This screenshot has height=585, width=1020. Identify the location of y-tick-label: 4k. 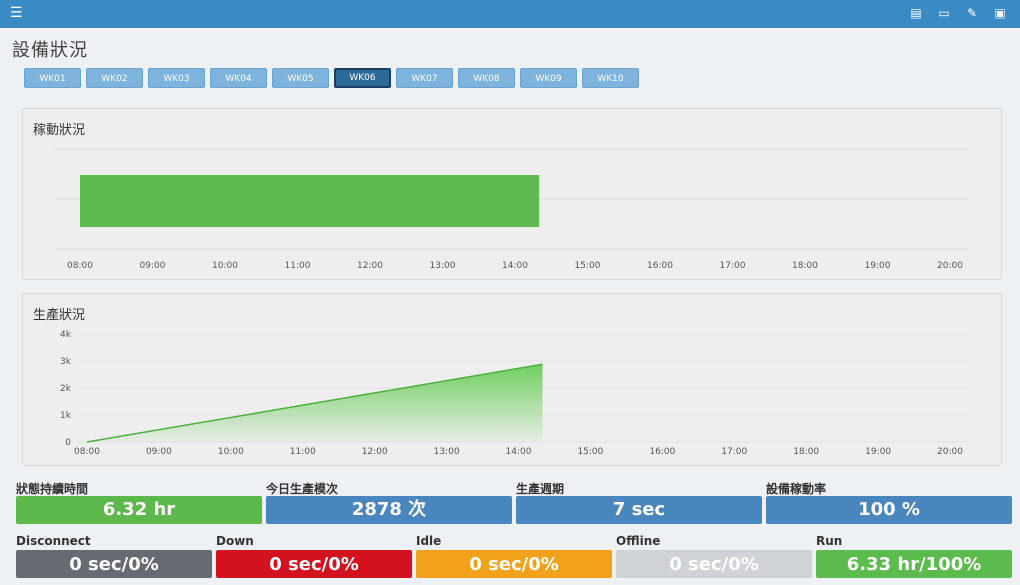
(66, 335).